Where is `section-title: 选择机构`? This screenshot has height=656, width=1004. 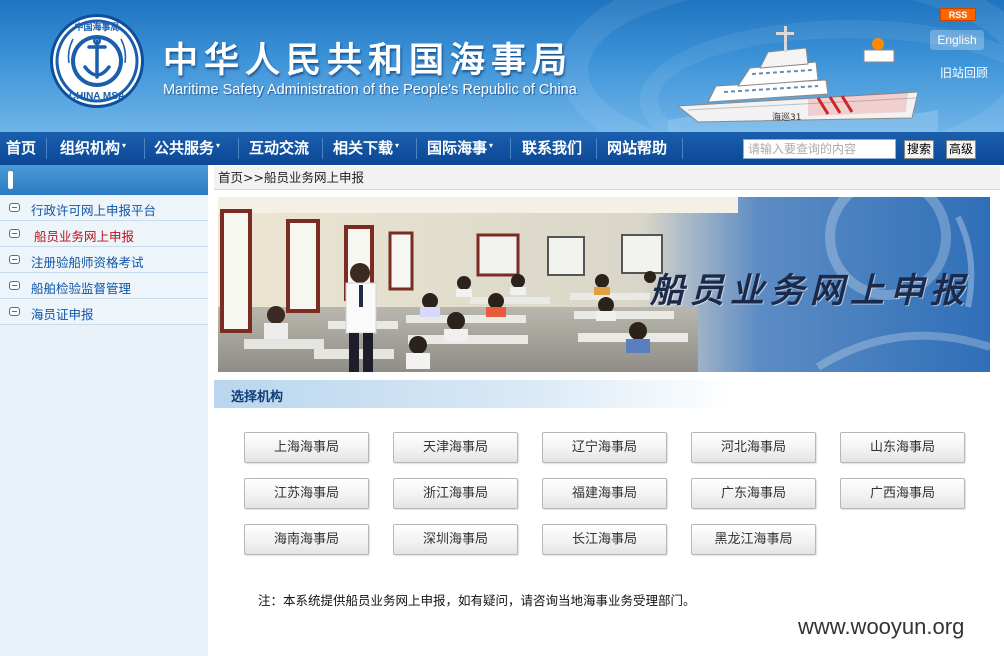
section-title: 选择机构 is located at coordinates (257, 397).